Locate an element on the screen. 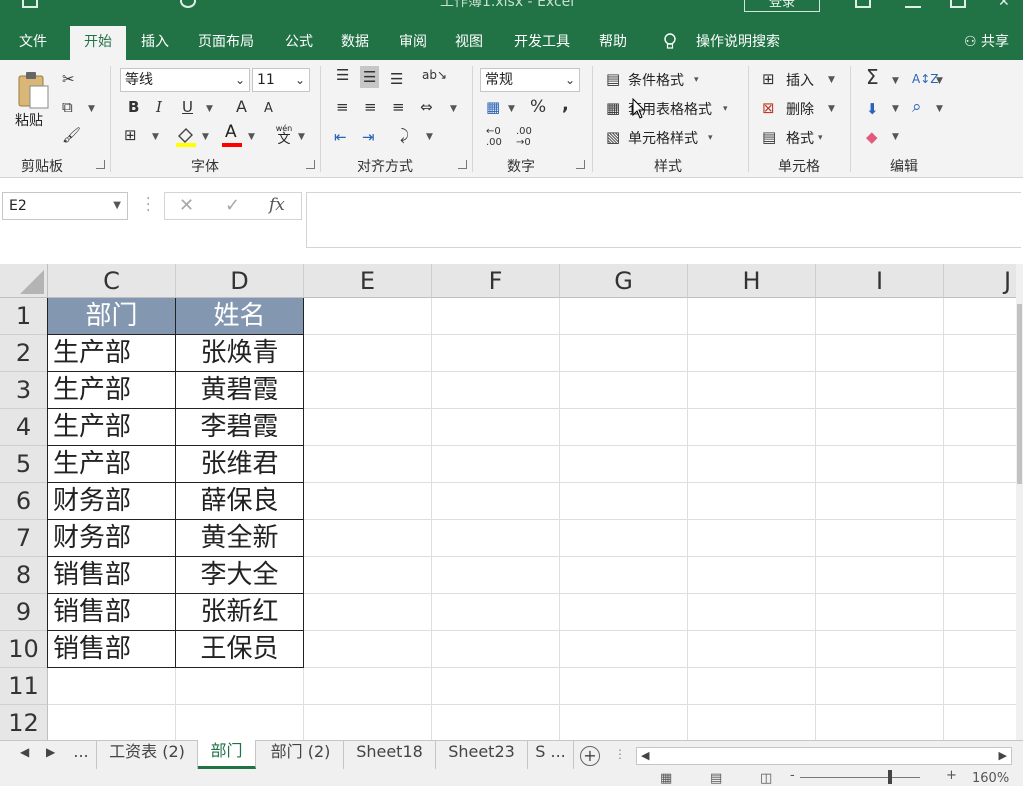 This screenshot has width=1023, height=786. zoom-slider-knob is located at coordinates (890, 777).